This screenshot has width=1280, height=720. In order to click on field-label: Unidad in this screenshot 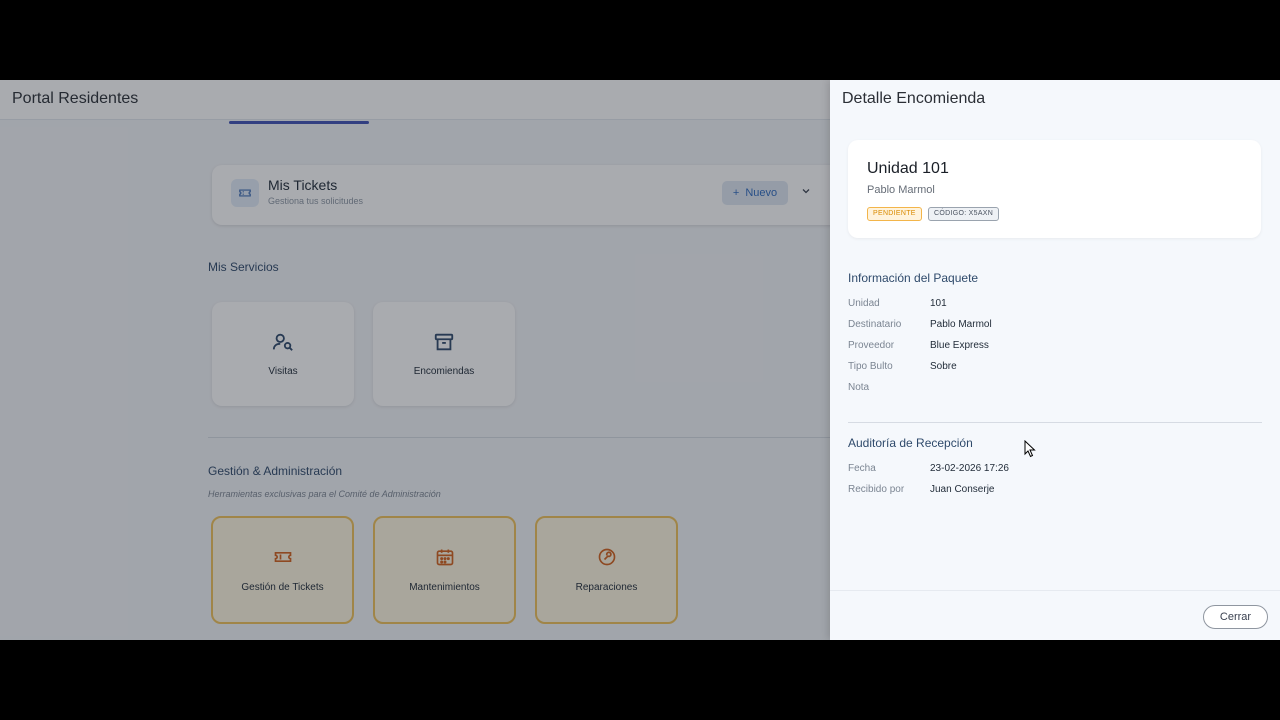, I will do `click(864, 303)`.